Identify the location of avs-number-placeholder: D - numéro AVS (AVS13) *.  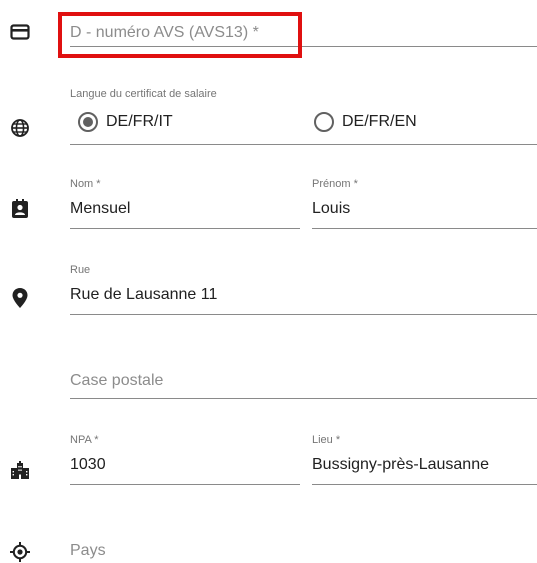
(164, 32).